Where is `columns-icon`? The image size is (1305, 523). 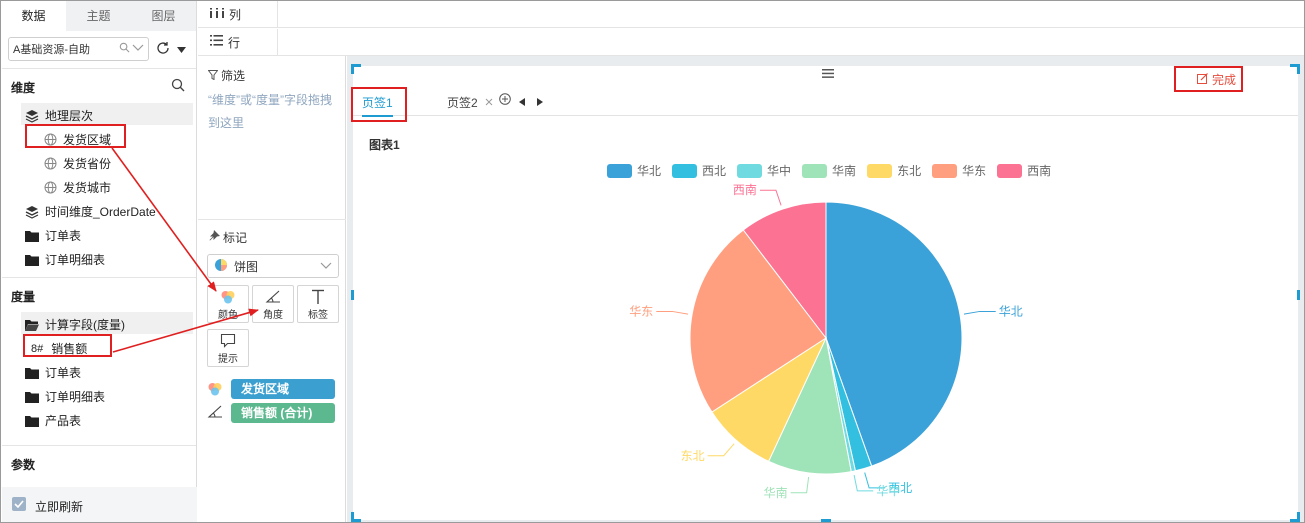
columns-icon is located at coordinates (217, 14).